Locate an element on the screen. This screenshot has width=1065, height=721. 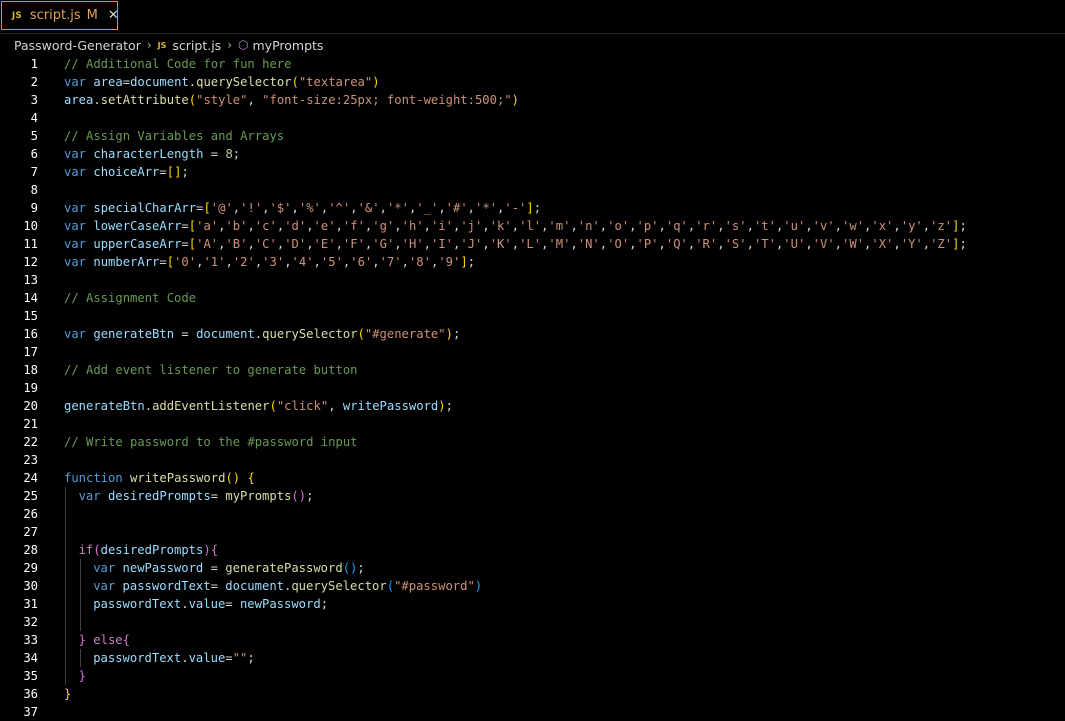
line-number: 31 is located at coordinates (30, 604).